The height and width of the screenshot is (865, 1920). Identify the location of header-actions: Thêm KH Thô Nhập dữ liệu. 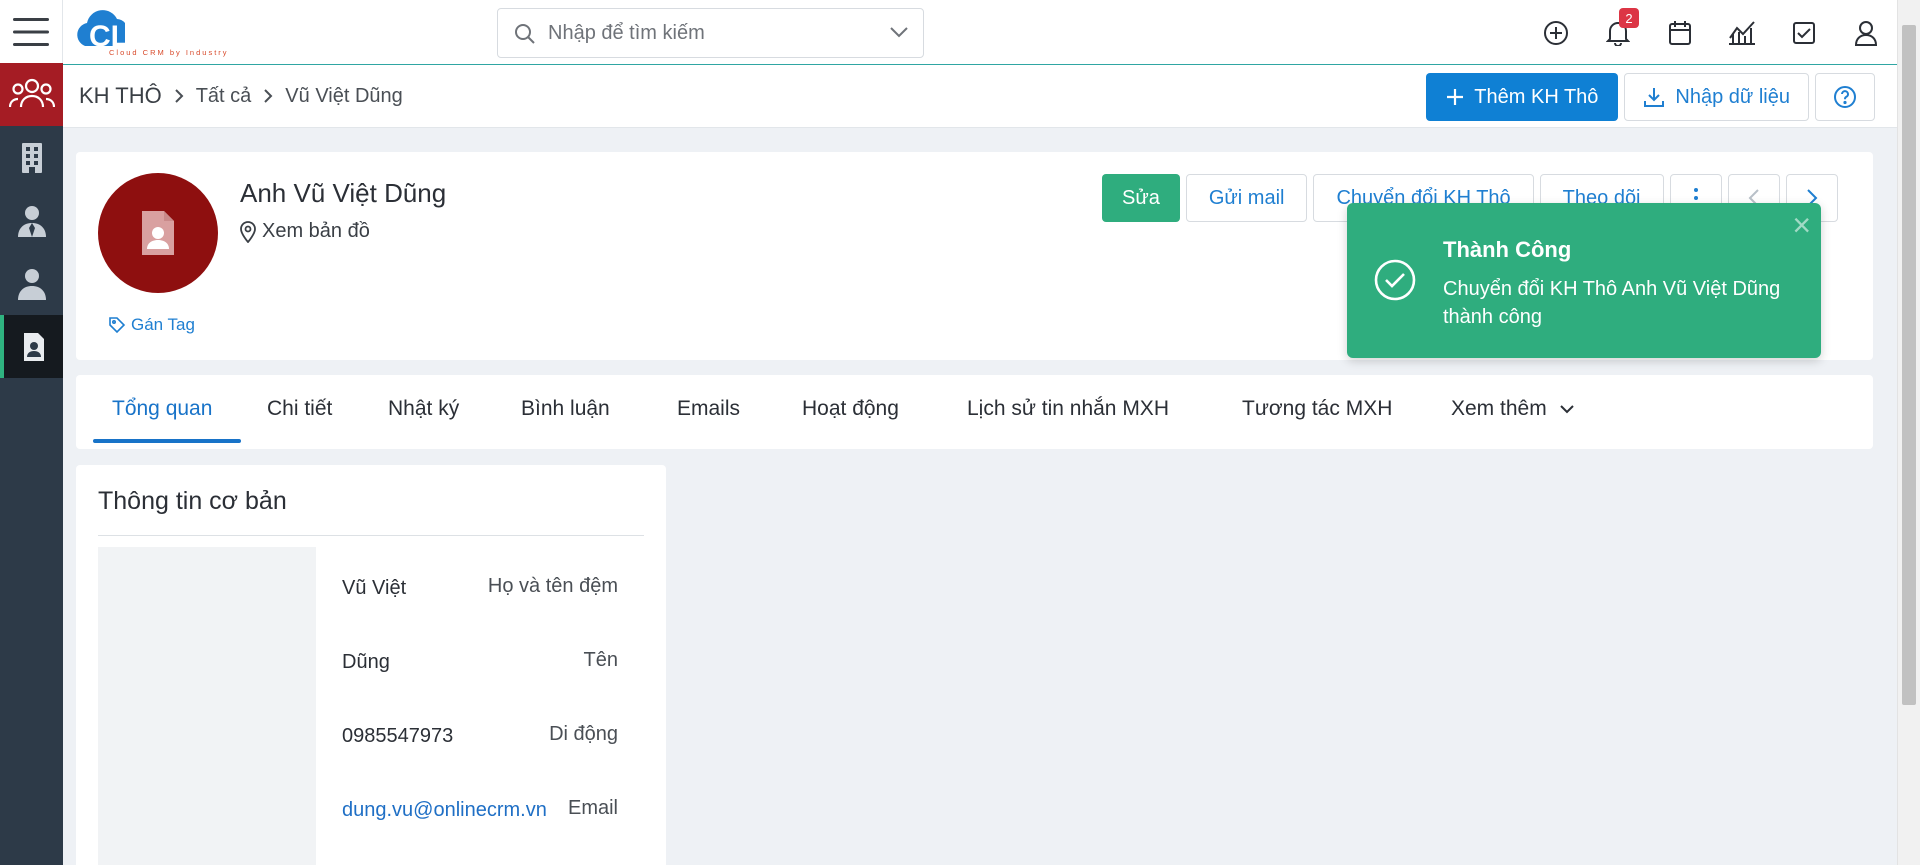
(1650, 97).